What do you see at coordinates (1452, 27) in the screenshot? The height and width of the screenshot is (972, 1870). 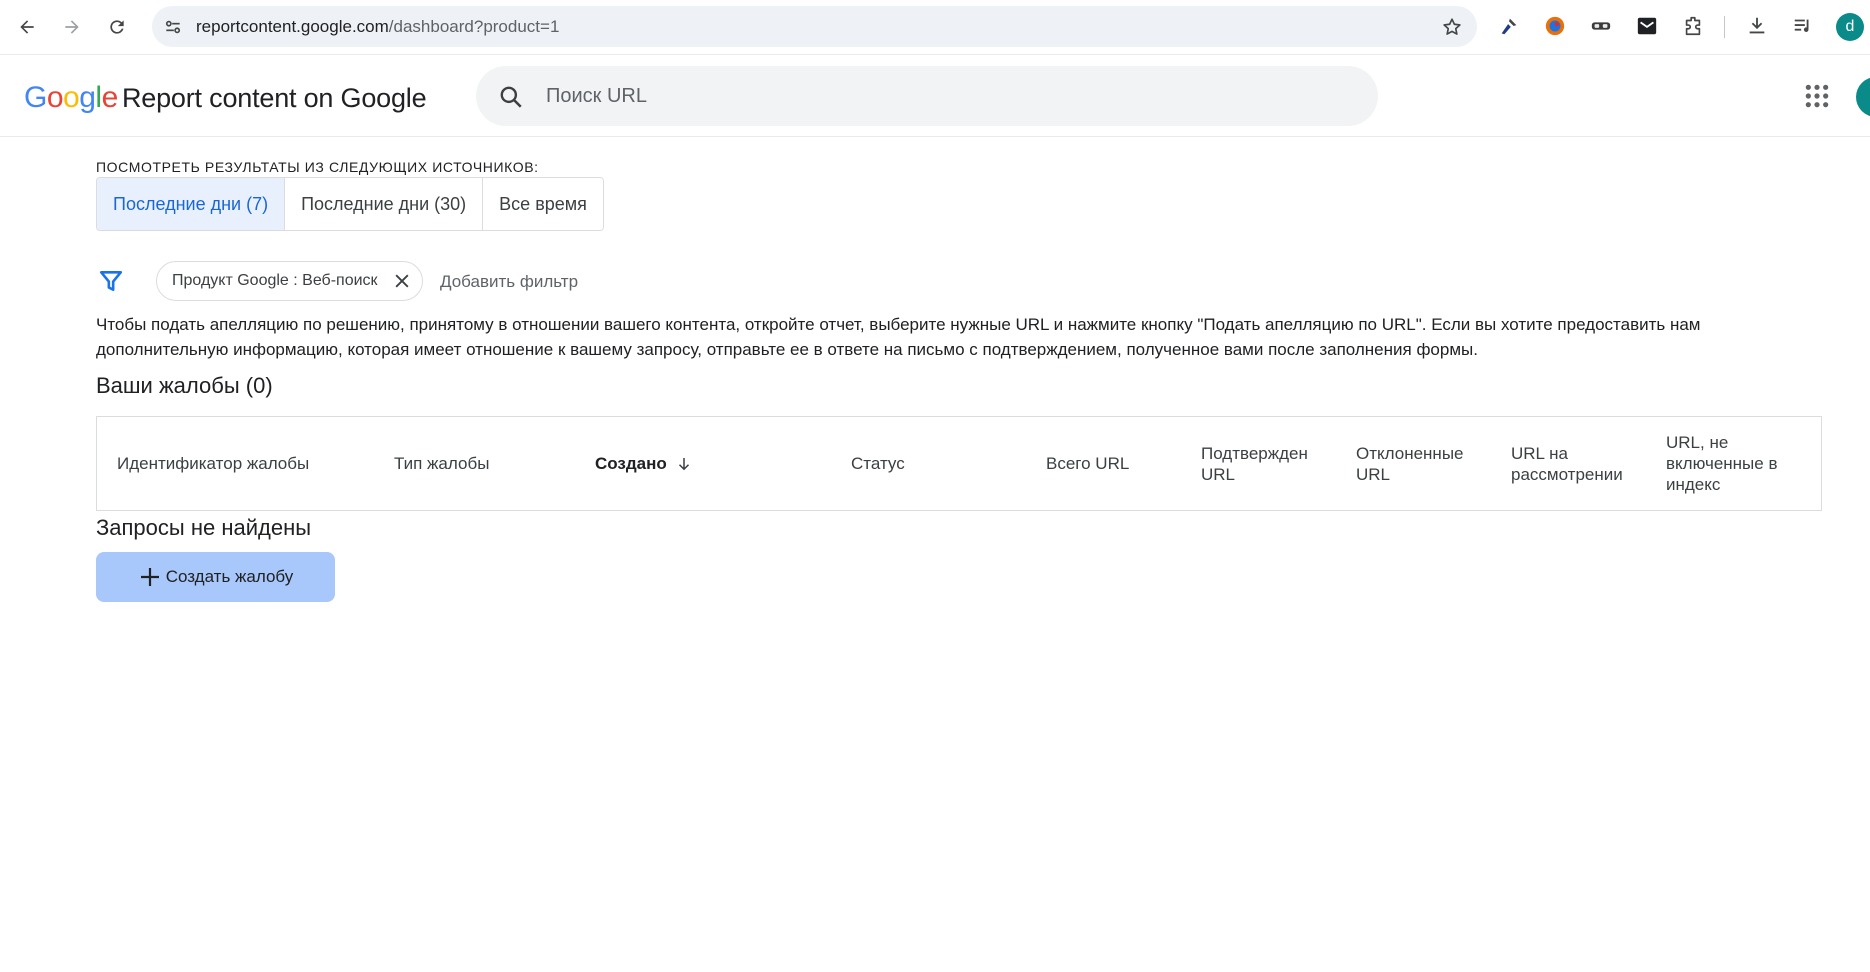 I see `bookmark-star-icon` at bounding box center [1452, 27].